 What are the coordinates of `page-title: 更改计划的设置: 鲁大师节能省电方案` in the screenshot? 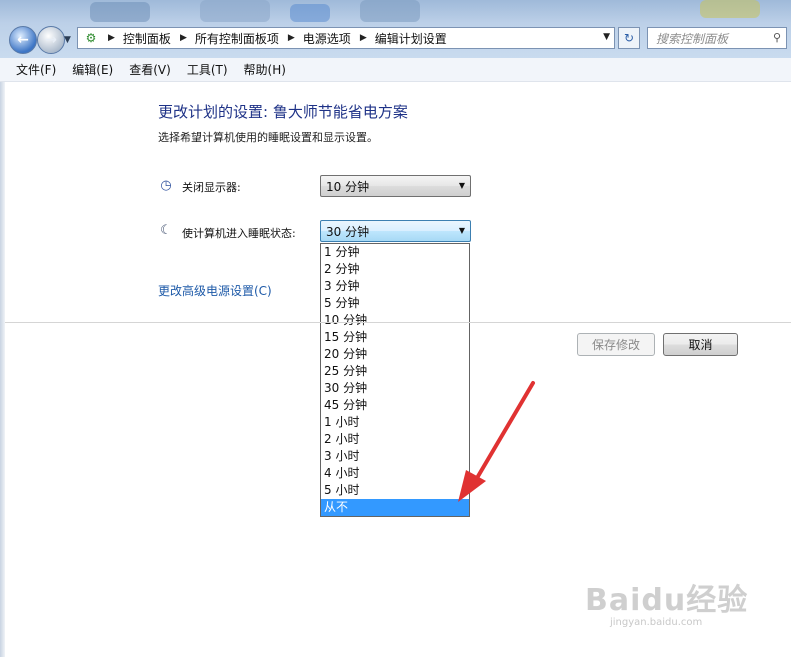 It's located at (283, 112).